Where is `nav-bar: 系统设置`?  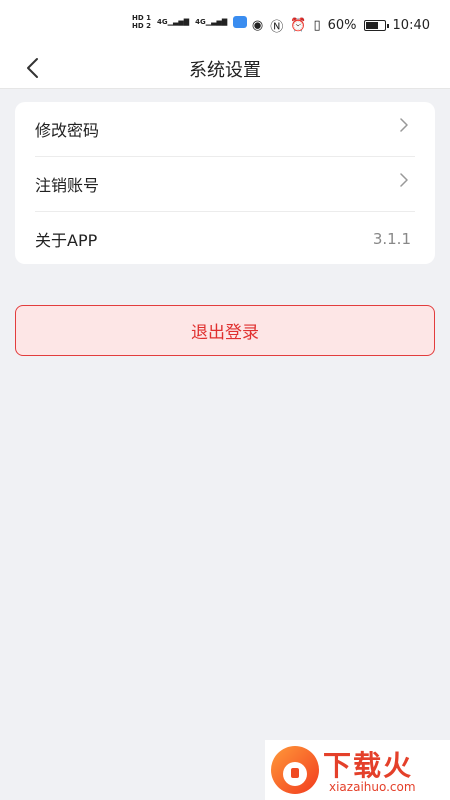
nav-bar: 系统设置 is located at coordinates (225, 68).